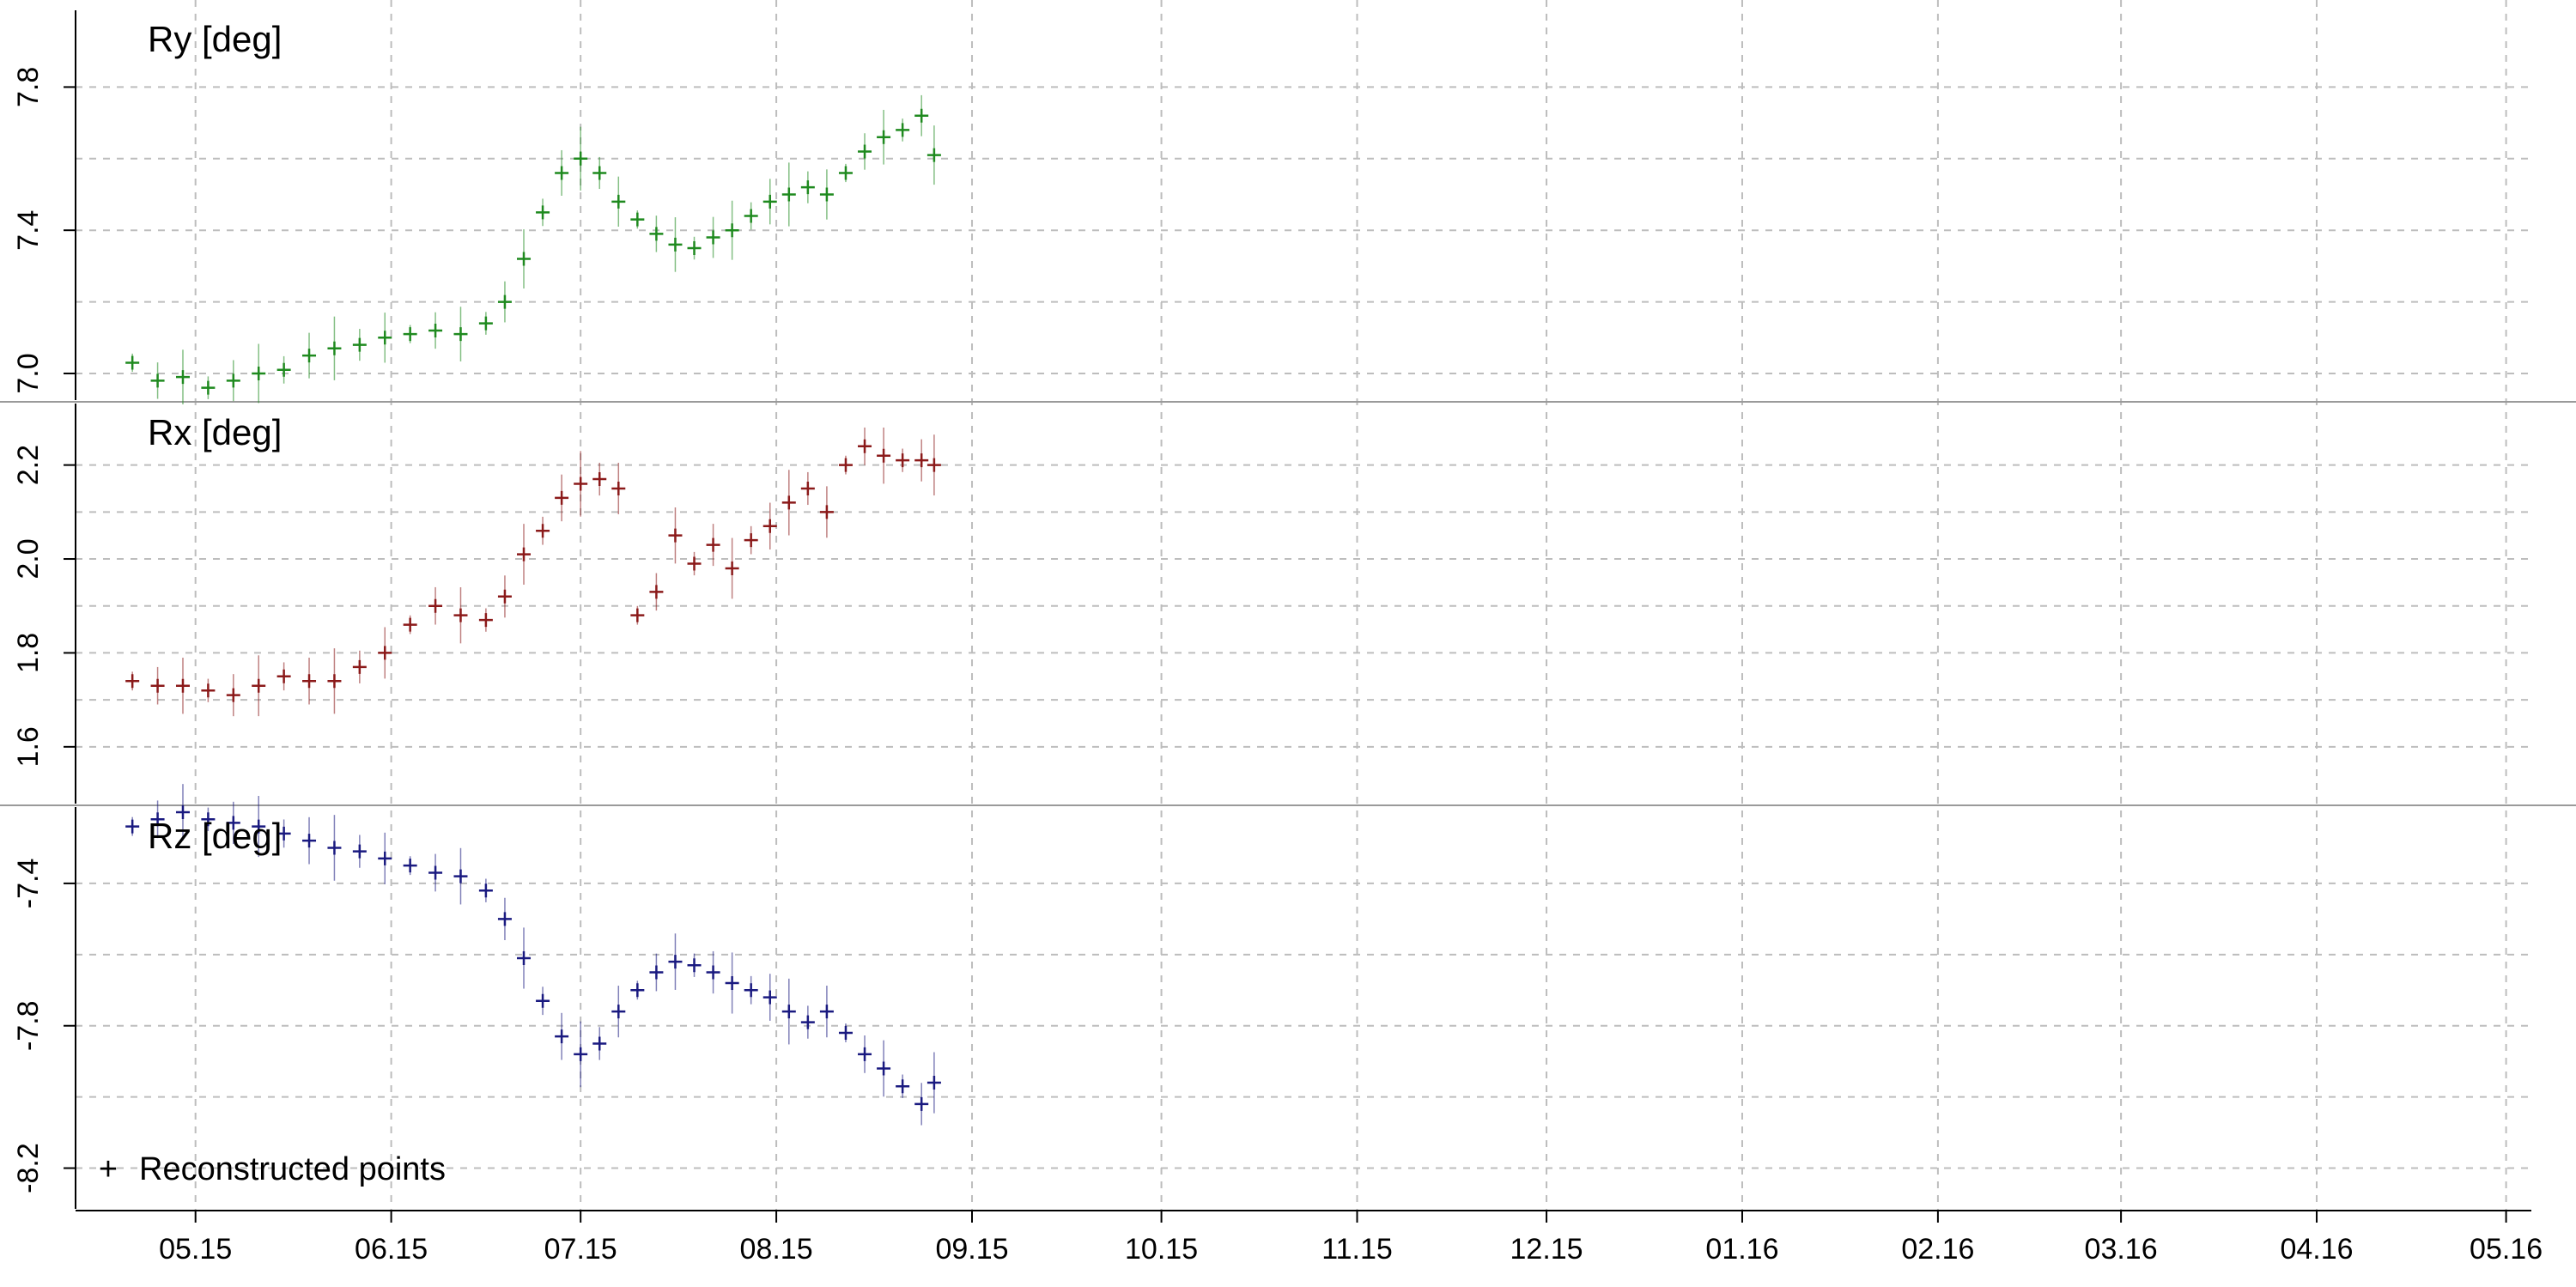  Describe the element at coordinates (1546, 1249) in the screenshot. I see `x-tick-label: 12.15` at that location.